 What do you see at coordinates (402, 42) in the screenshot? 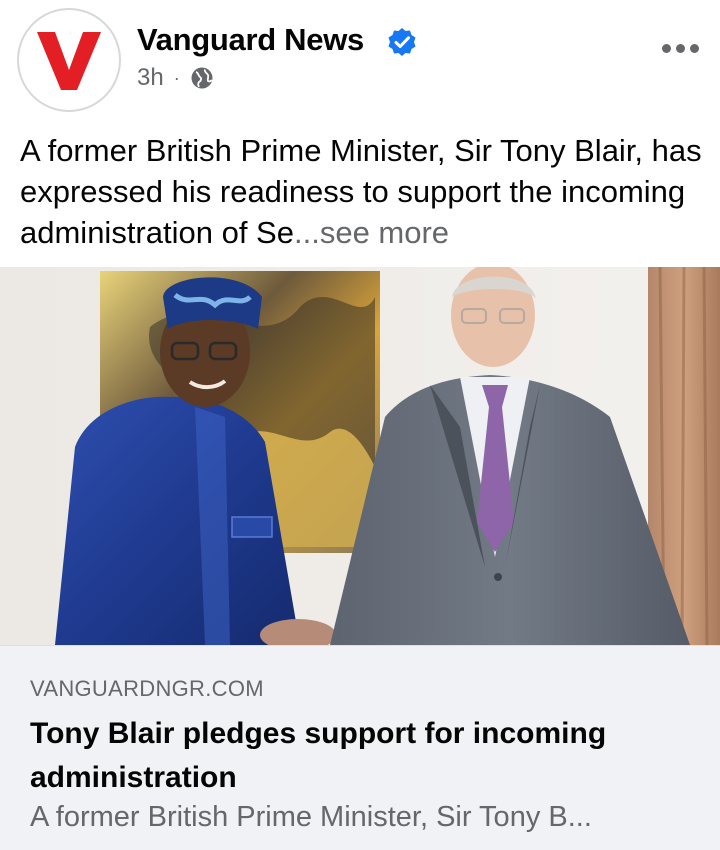
I see `verified-badge-icon` at bounding box center [402, 42].